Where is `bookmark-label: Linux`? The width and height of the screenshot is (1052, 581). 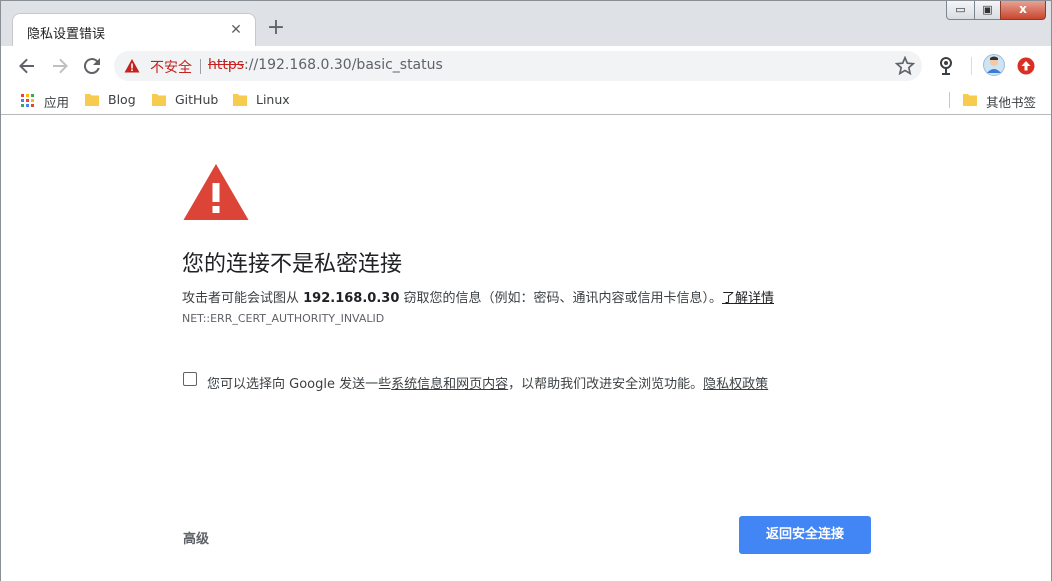
bookmark-label: Linux is located at coordinates (273, 99).